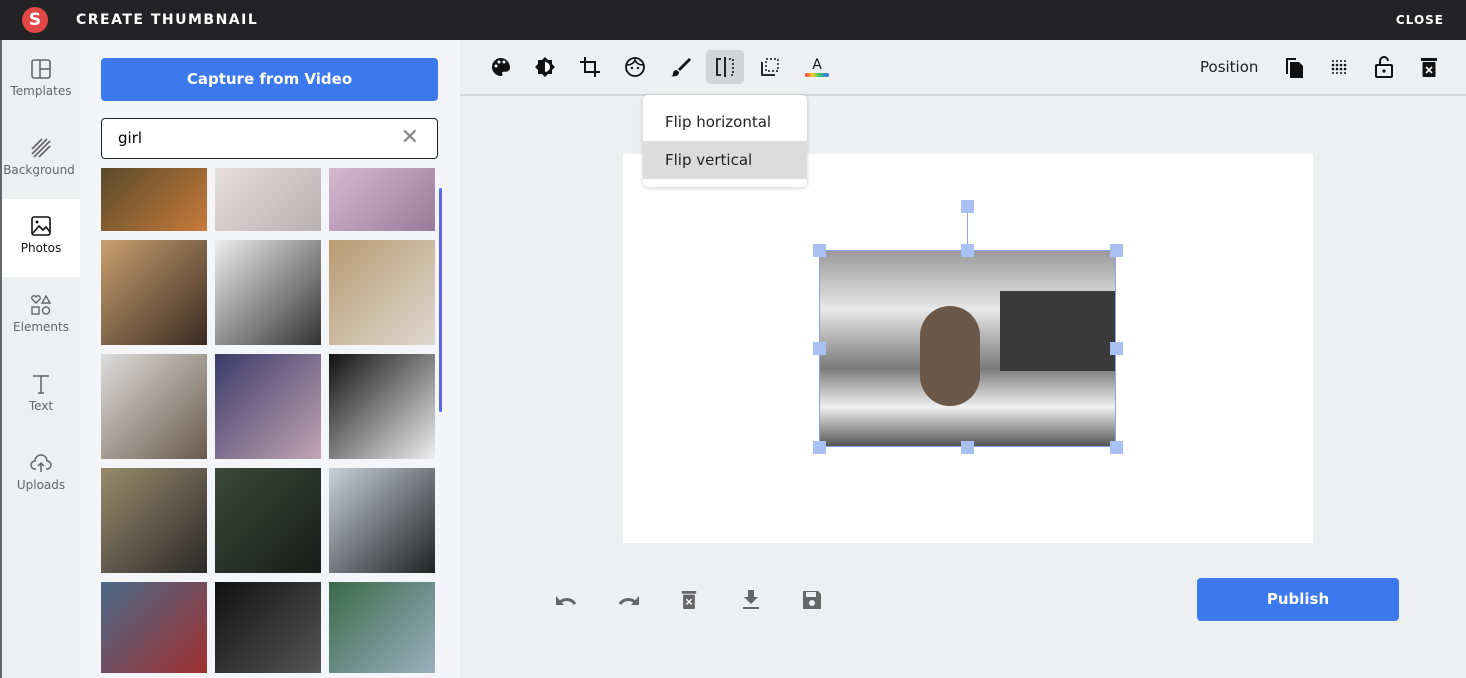 This screenshot has width=1466, height=678. What do you see at coordinates (41, 396) in the screenshot?
I see `sidebar-item-text: Text` at bounding box center [41, 396].